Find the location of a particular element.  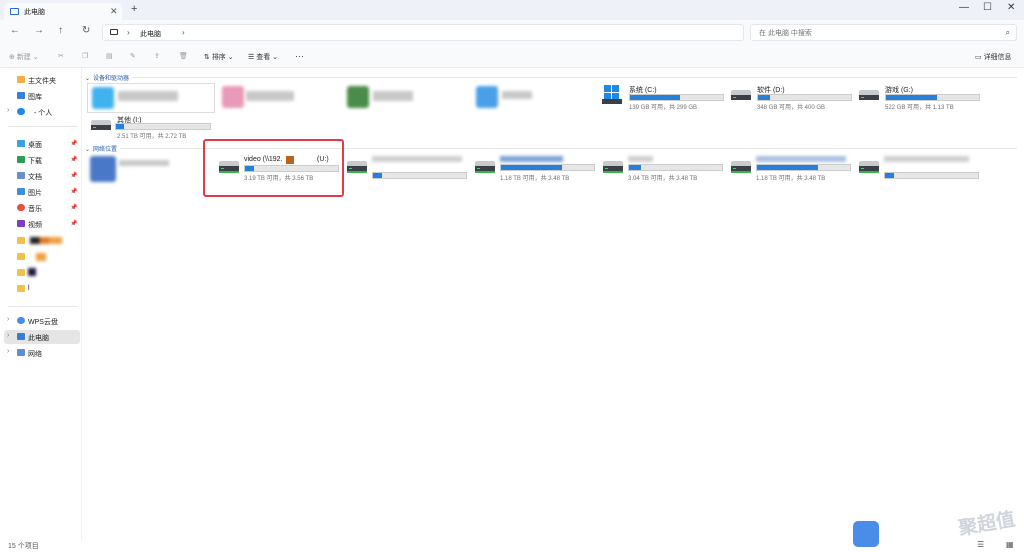

tiles-view-icon: ▦ is located at coordinates (1010, 544).